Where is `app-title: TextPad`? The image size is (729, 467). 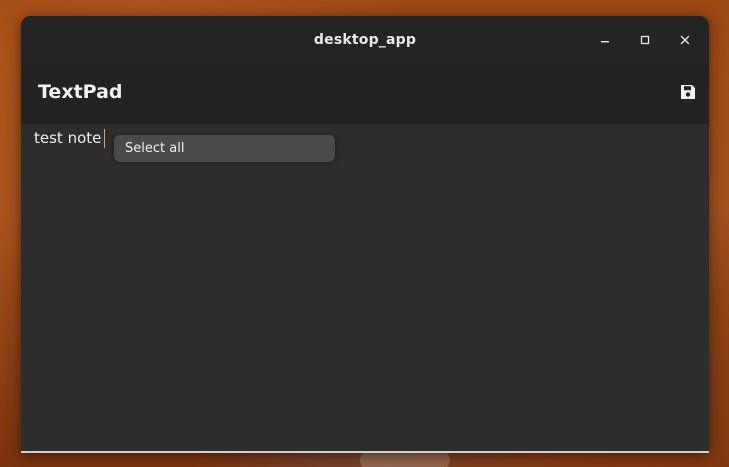
app-title: TextPad is located at coordinates (80, 92).